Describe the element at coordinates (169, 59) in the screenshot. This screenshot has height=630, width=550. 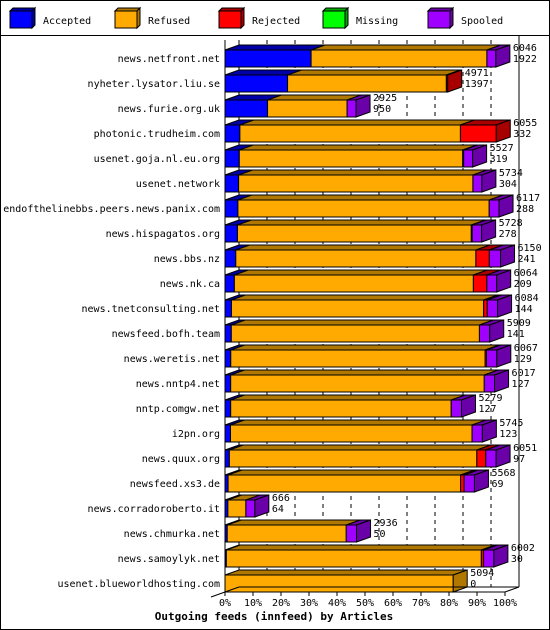
I see `category-label: news.netfront.net` at that location.